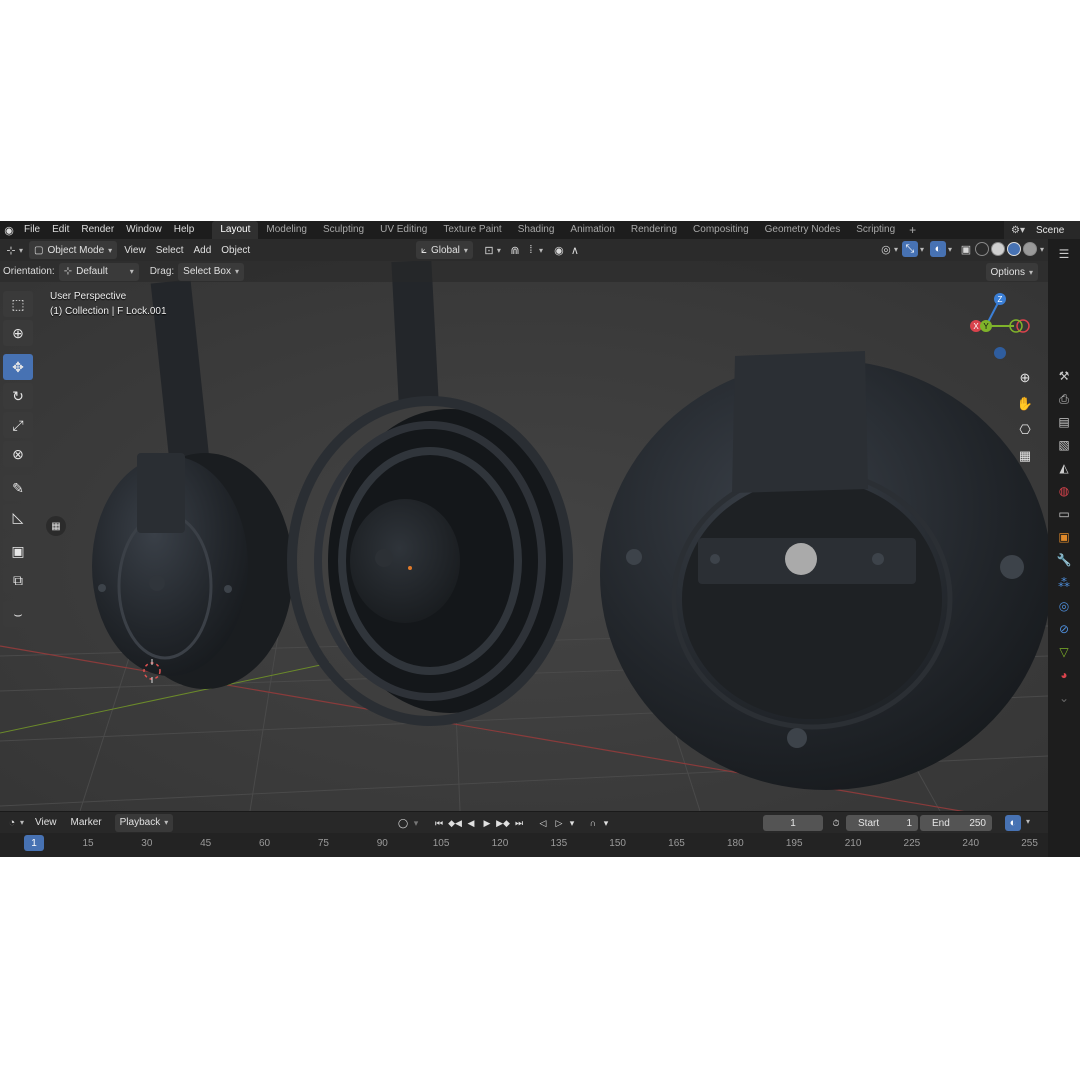  Describe the element at coordinates (1025, 456) in the screenshot. I see `ortho-grid-icon: ▦` at that location.